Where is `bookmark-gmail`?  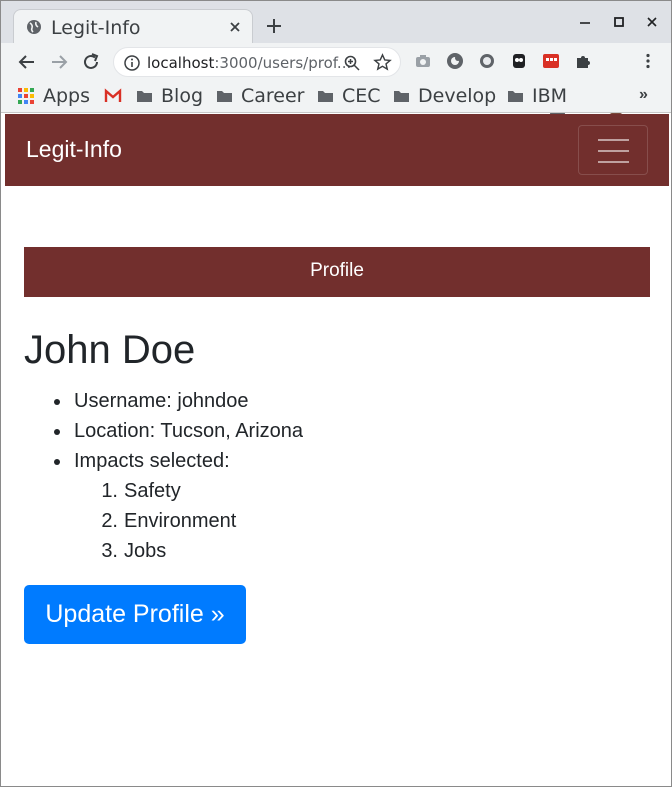
bookmark-gmail is located at coordinates (117, 96).